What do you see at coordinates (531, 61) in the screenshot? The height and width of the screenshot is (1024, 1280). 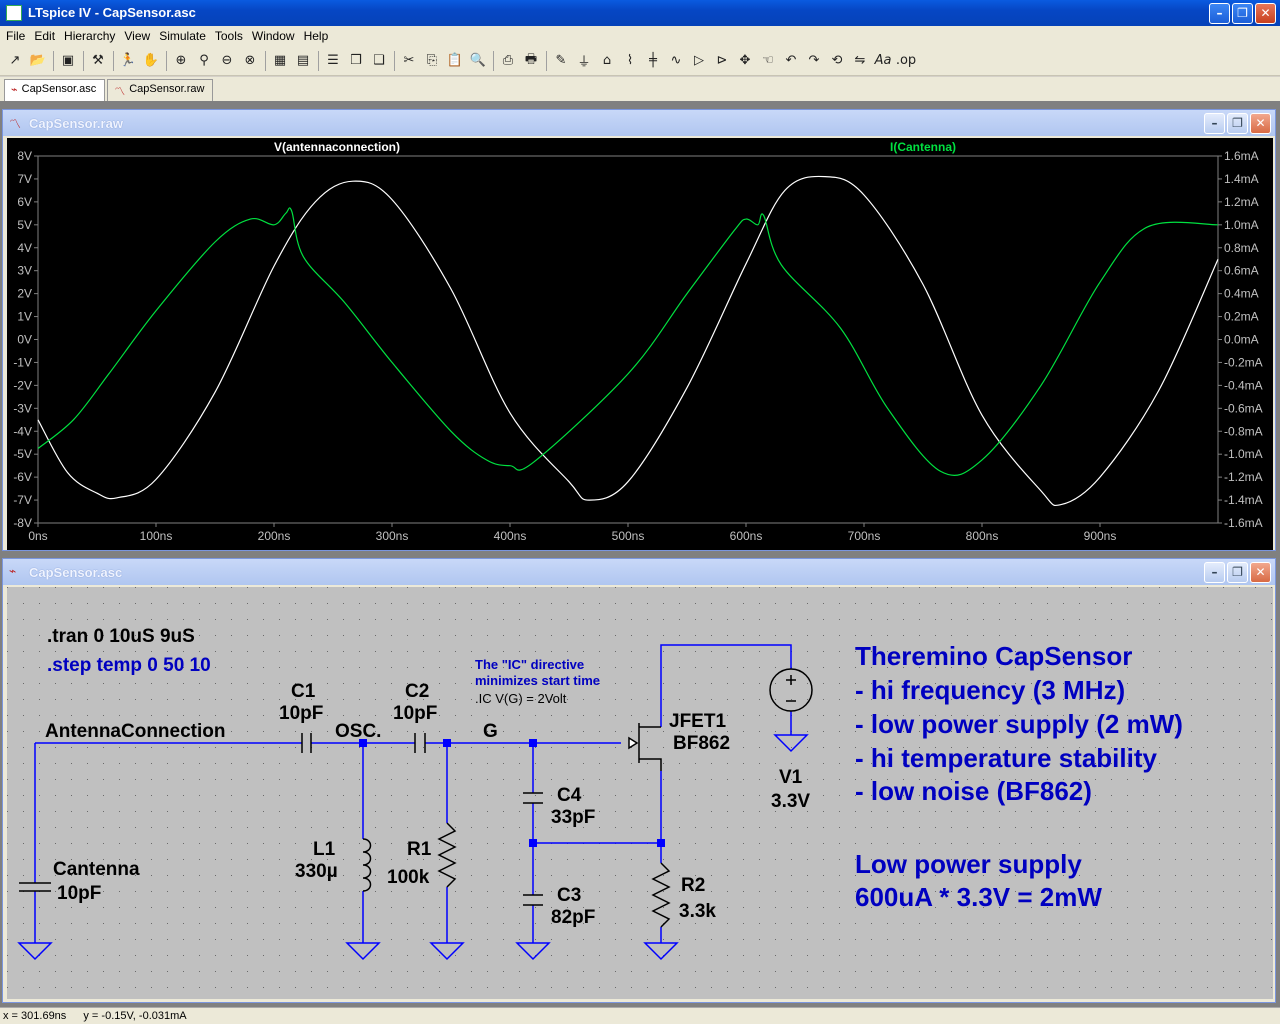 I see `print-icon: 🖶` at bounding box center [531, 61].